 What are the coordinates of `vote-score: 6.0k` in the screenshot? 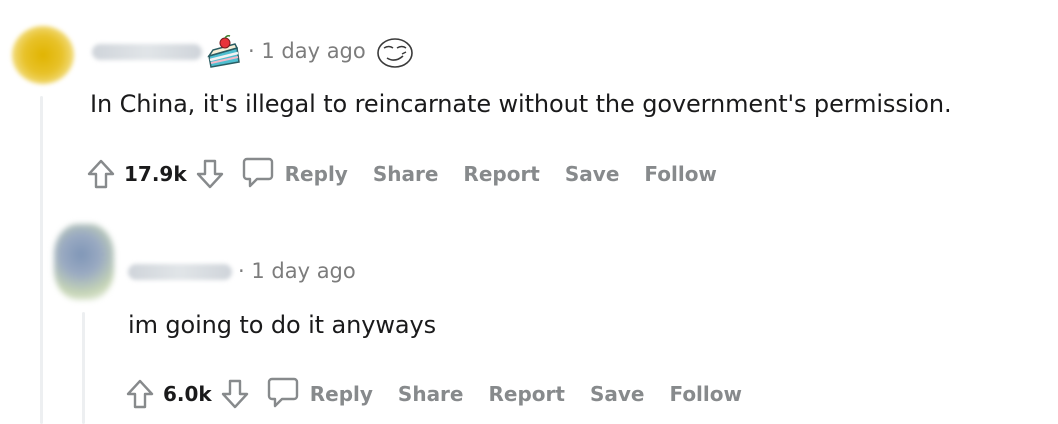 It's located at (187, 394).